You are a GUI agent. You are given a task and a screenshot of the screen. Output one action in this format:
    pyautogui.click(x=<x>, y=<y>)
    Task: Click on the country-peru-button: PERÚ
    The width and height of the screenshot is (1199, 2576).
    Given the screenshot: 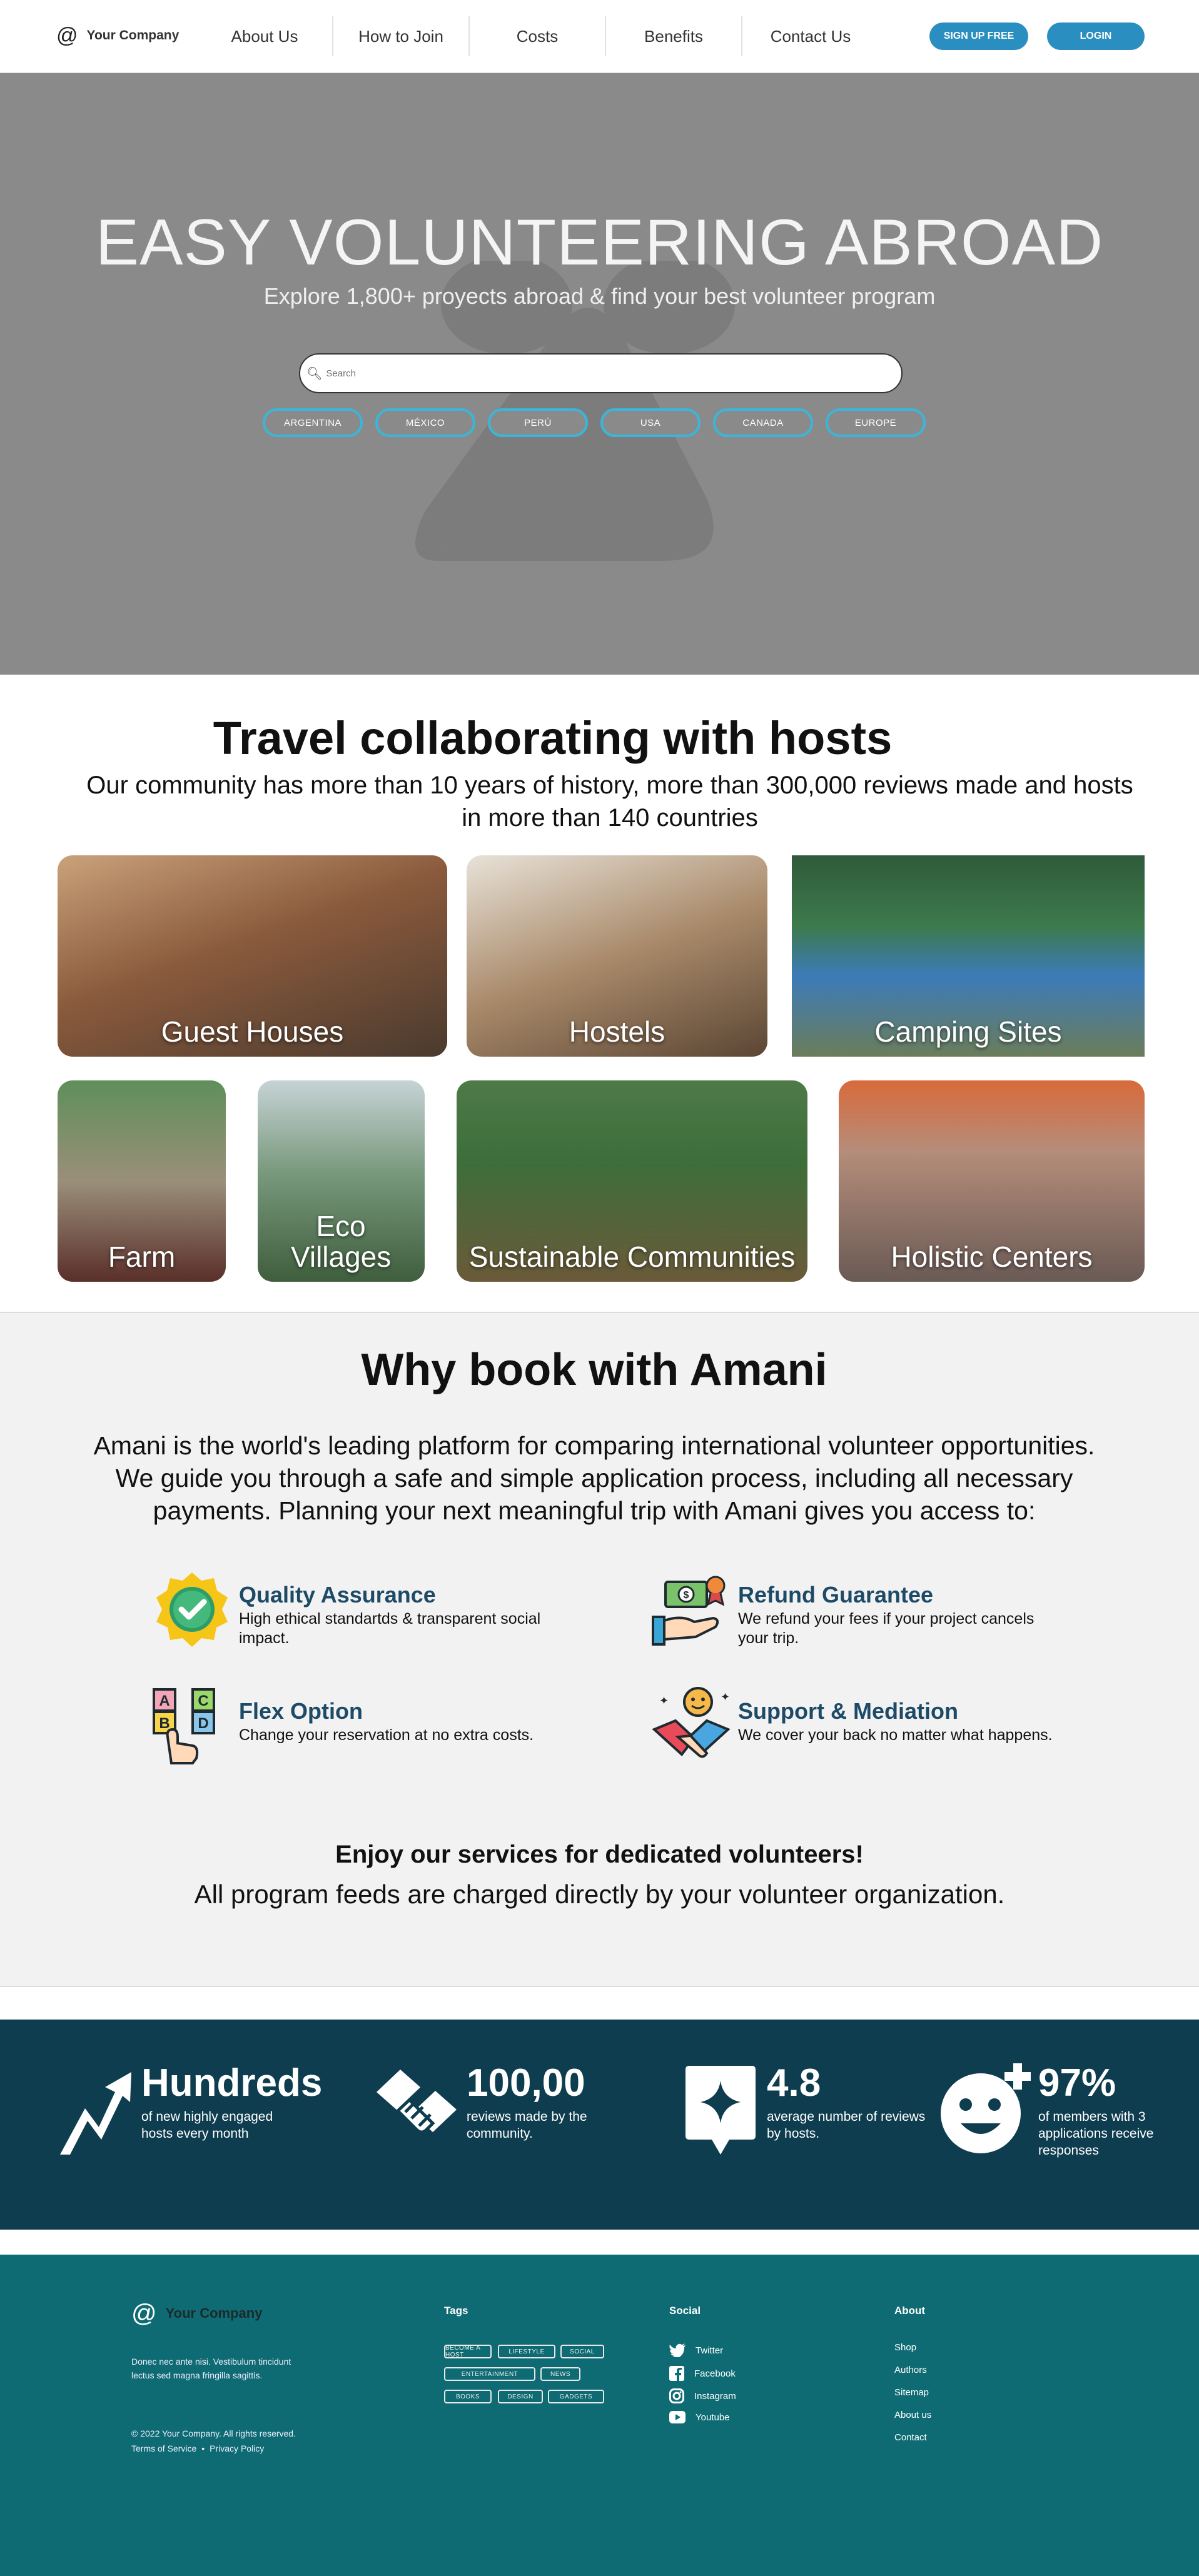 What is the action you would take?
    pyautogui.click(x=538, y=422)
    